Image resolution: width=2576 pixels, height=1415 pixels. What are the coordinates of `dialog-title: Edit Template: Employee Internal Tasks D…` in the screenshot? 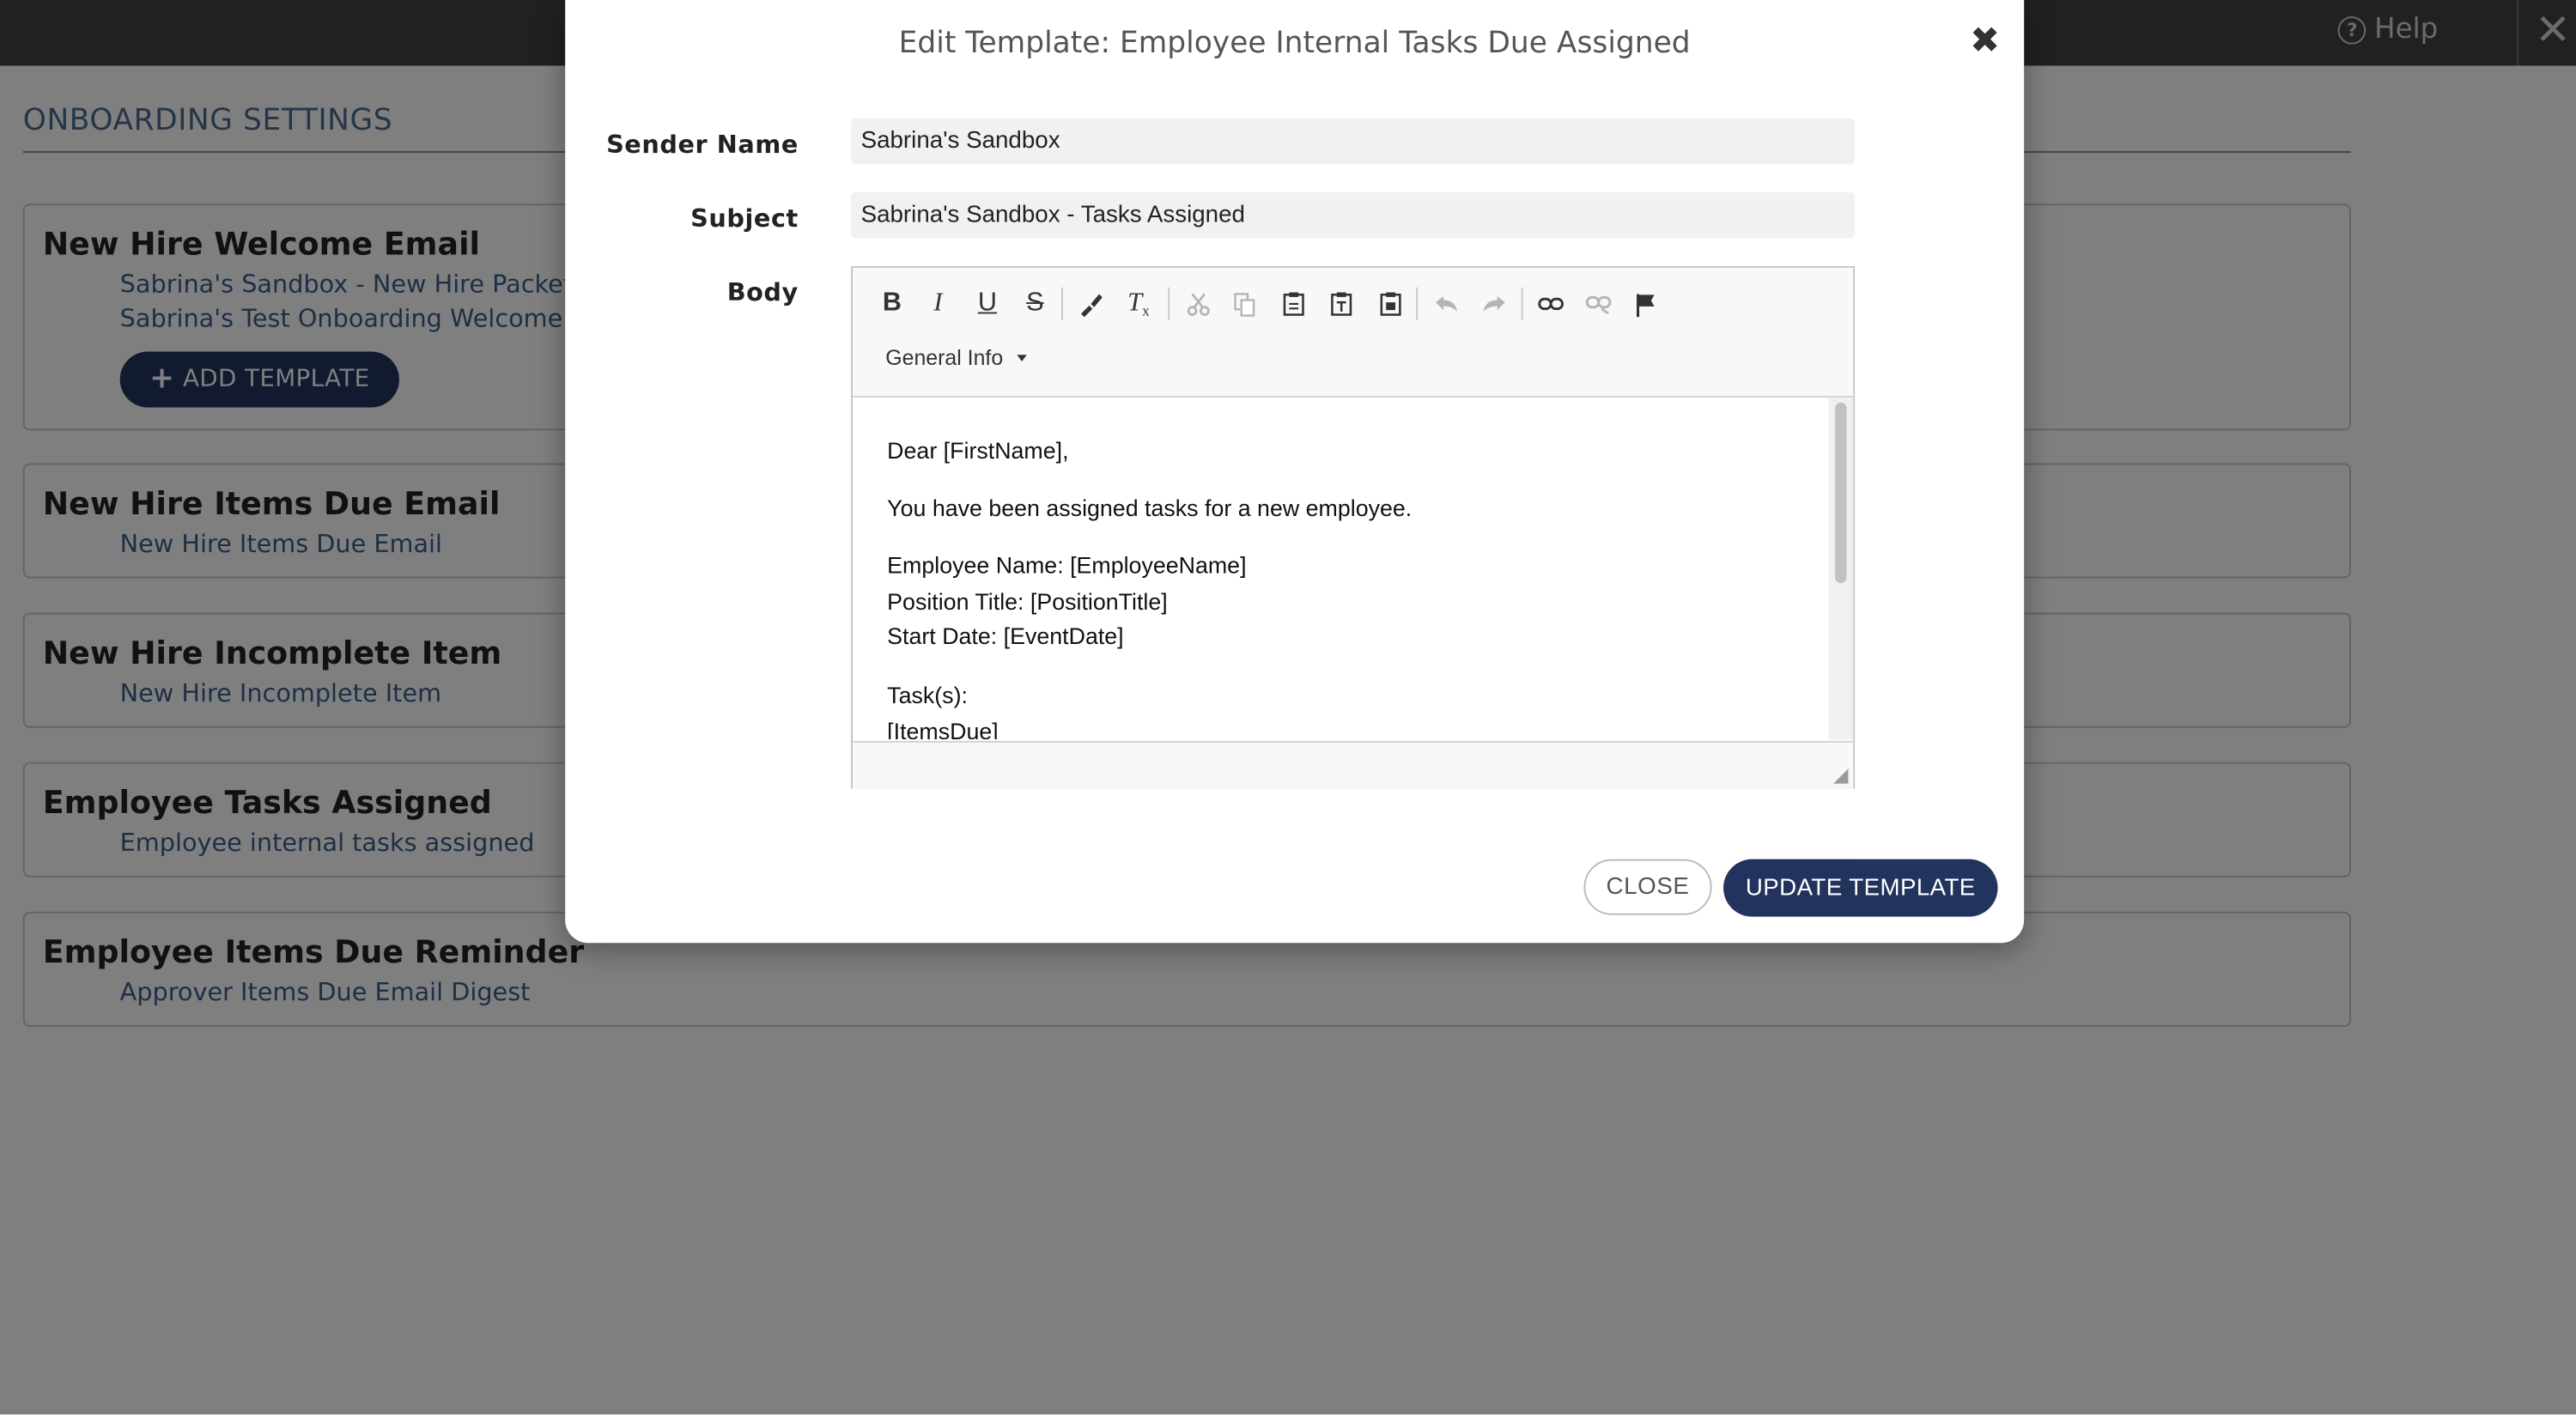 It's located at (1294, 43).